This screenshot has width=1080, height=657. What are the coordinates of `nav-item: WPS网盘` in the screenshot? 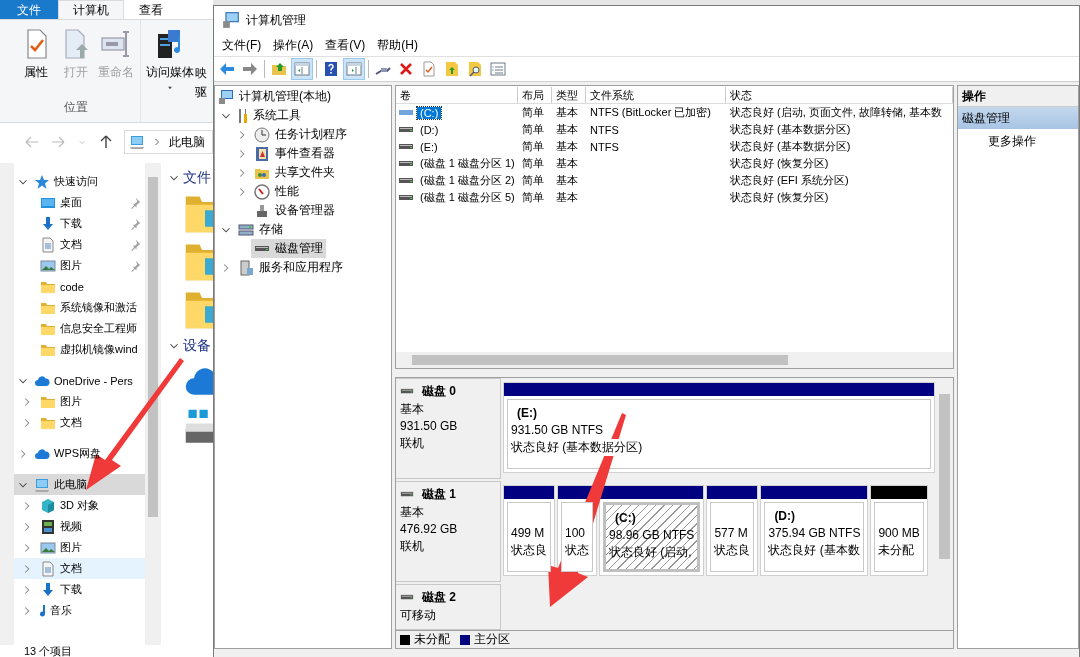 It's located at (97, 453).